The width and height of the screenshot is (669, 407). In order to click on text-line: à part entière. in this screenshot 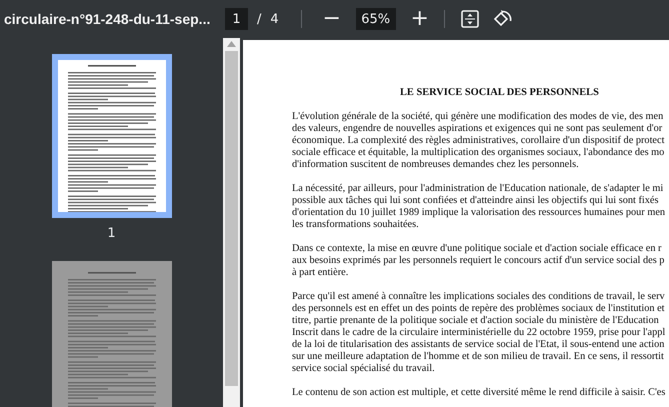, I will do `click(320, 273)`.